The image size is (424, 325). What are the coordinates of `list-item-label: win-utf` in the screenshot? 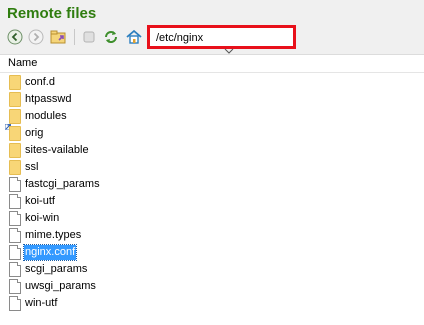 It's located at (41, 303).